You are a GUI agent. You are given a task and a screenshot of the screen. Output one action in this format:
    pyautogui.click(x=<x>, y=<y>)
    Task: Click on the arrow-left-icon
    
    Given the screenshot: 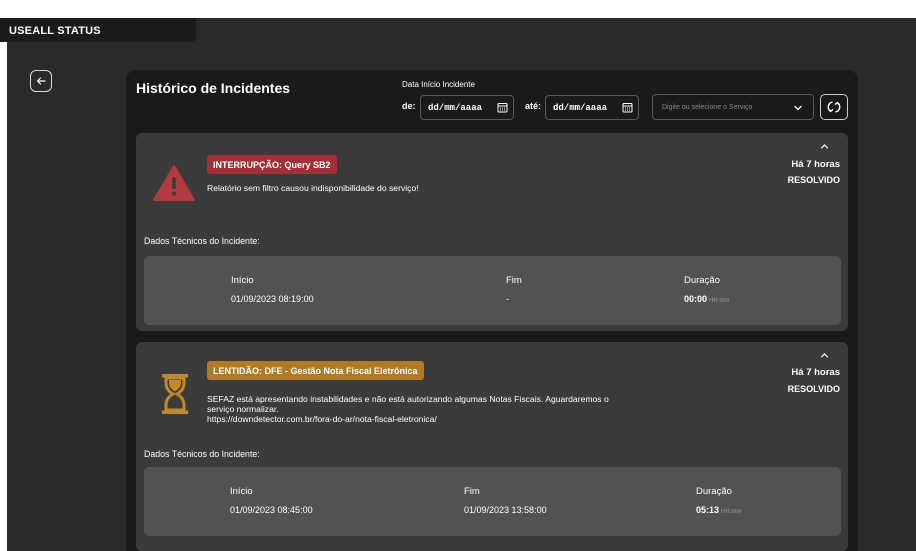 What is the action you would take?
    pyautogui.click(x=41, y=81)
    